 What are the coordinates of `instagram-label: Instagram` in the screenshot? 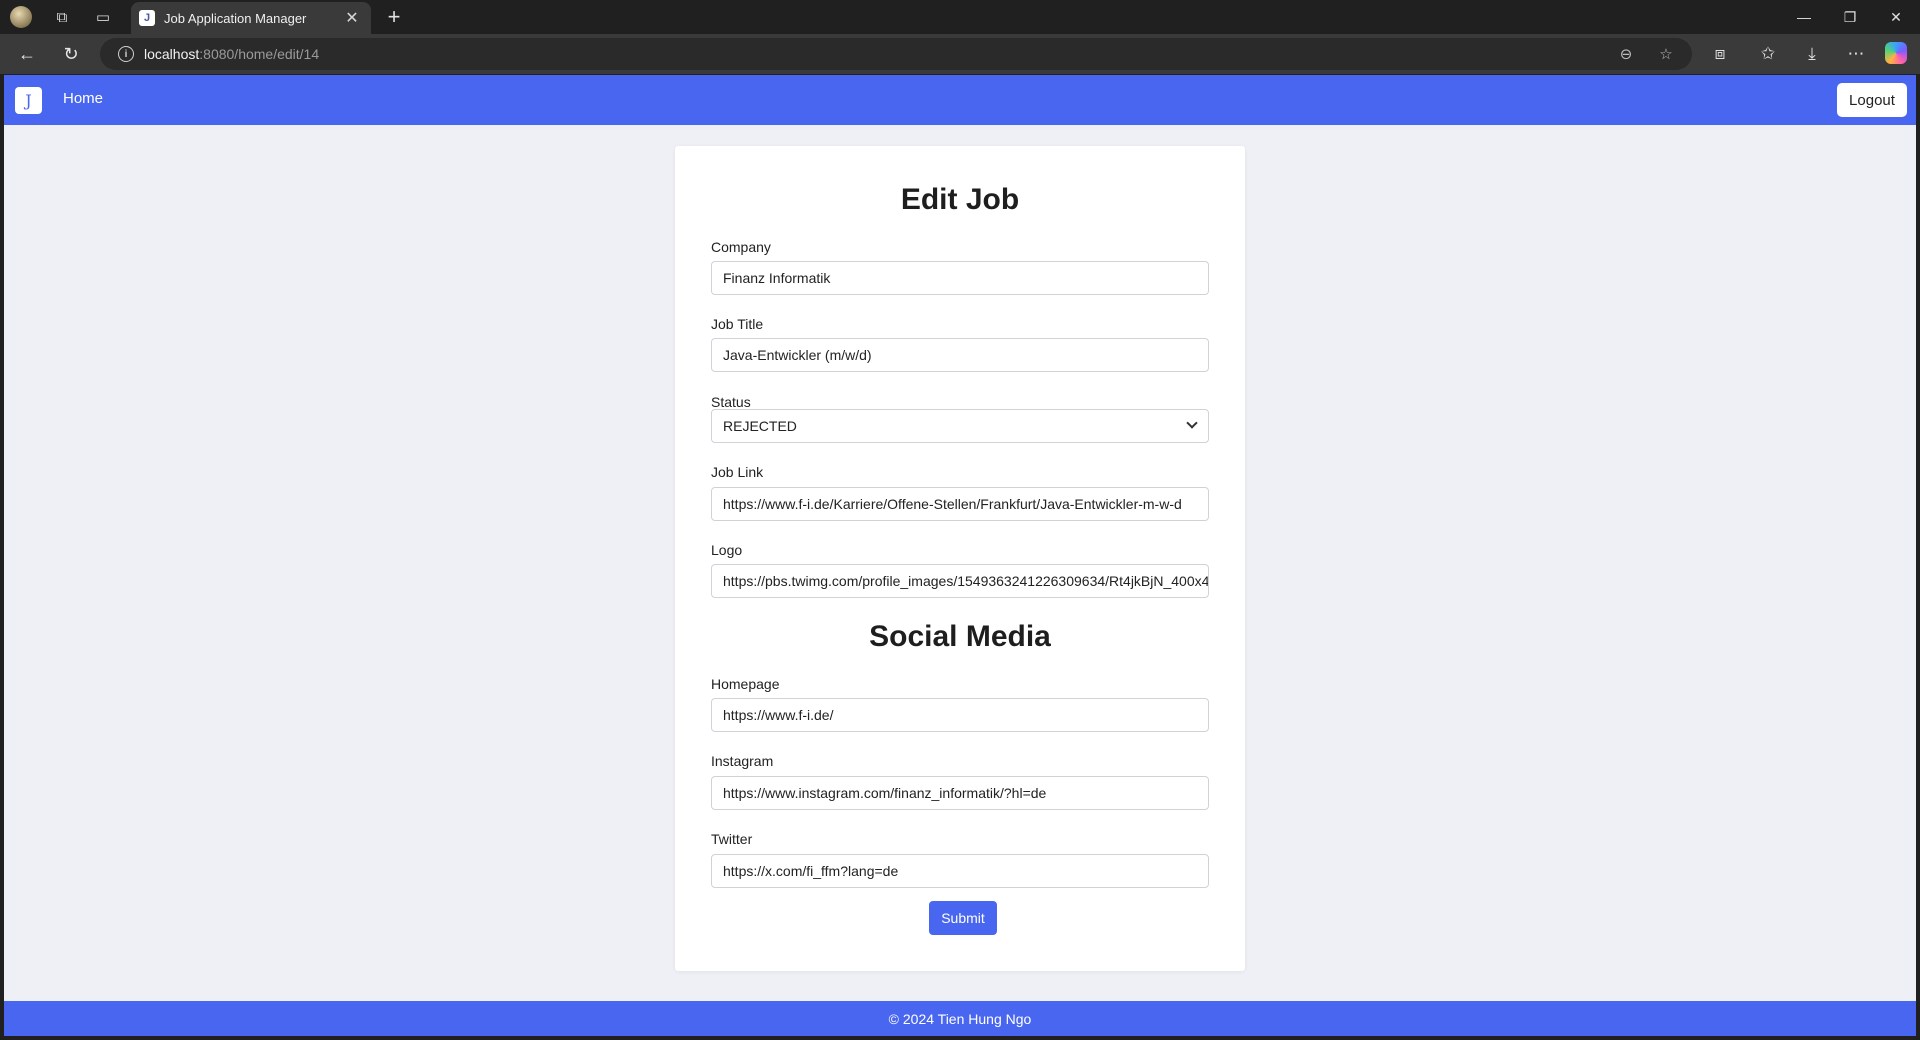 It's located at (742, 761).